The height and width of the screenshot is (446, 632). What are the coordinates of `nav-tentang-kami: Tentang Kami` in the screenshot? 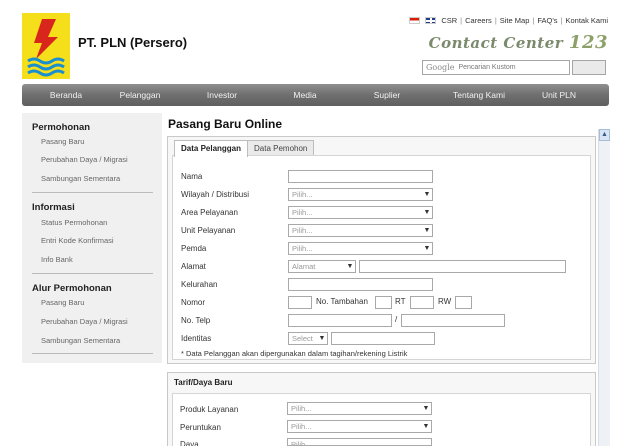 It's located at (479, 95).